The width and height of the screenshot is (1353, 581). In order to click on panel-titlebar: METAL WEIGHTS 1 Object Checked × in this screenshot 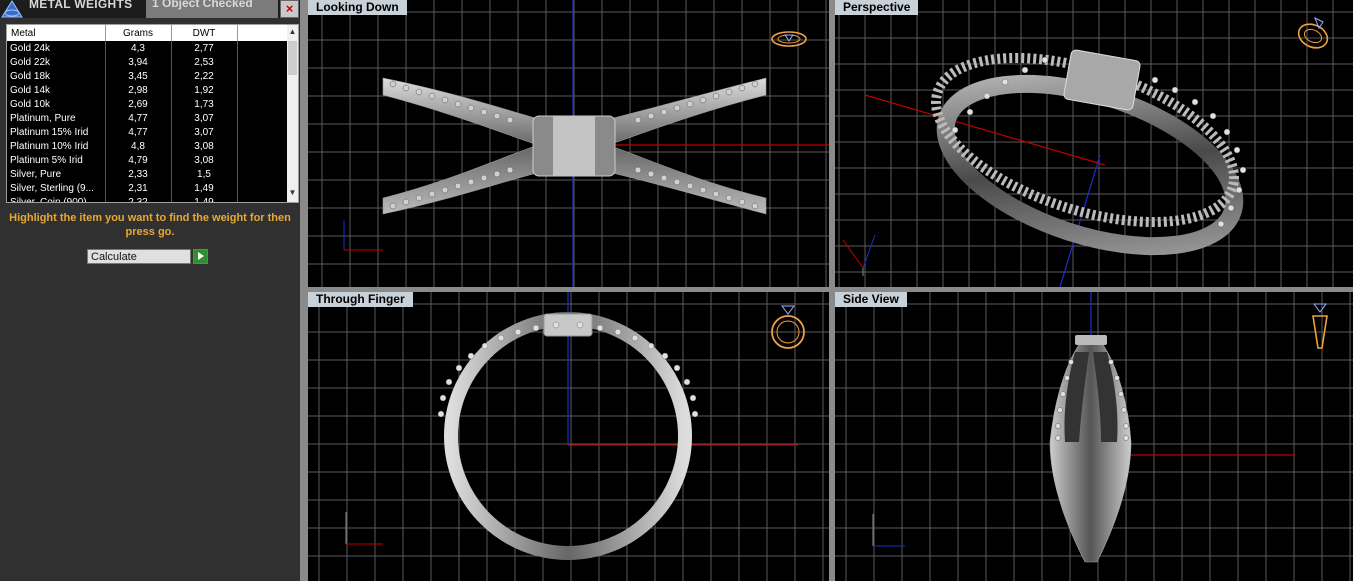, I will do `click(150, 9)`.